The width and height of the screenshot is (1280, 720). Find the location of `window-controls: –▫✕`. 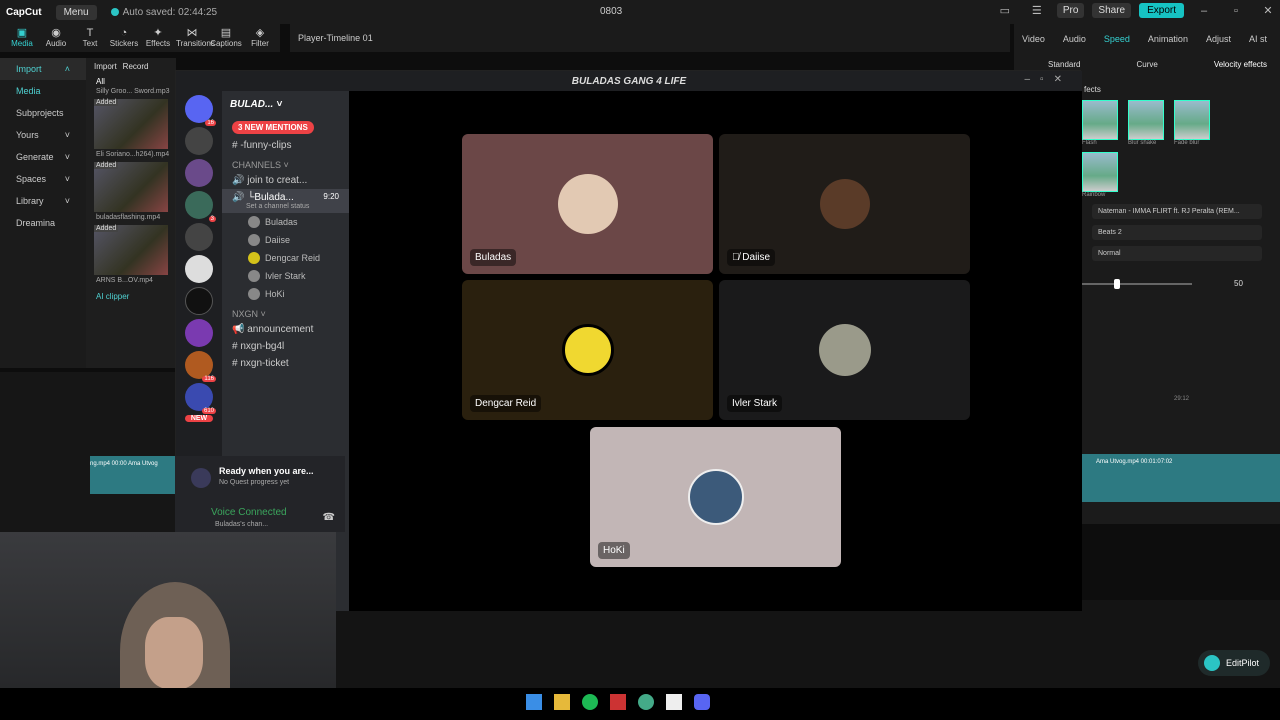

window-controls: –▫✕ is located at coordinates (1049, 79).